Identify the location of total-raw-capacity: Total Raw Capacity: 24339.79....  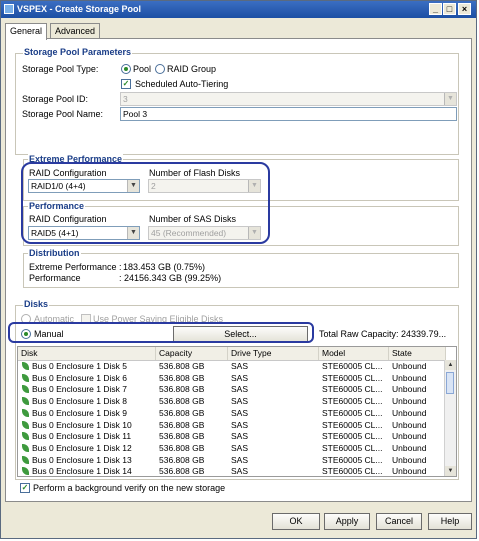
(383, 334).